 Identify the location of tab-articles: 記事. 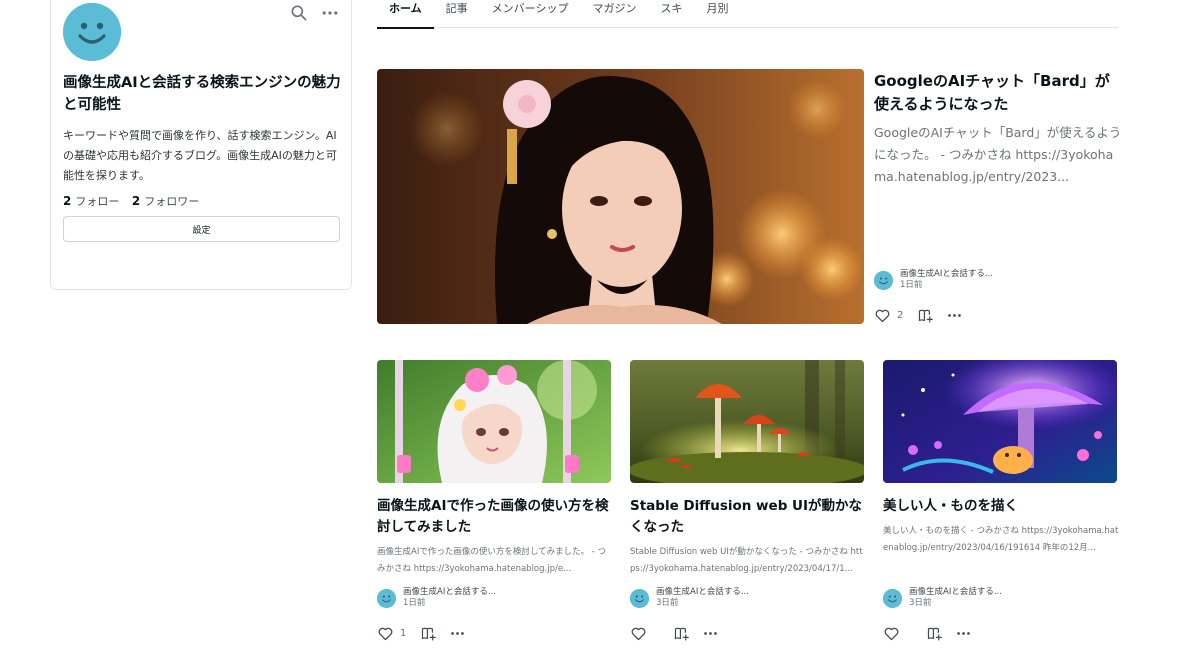
(457, 14).